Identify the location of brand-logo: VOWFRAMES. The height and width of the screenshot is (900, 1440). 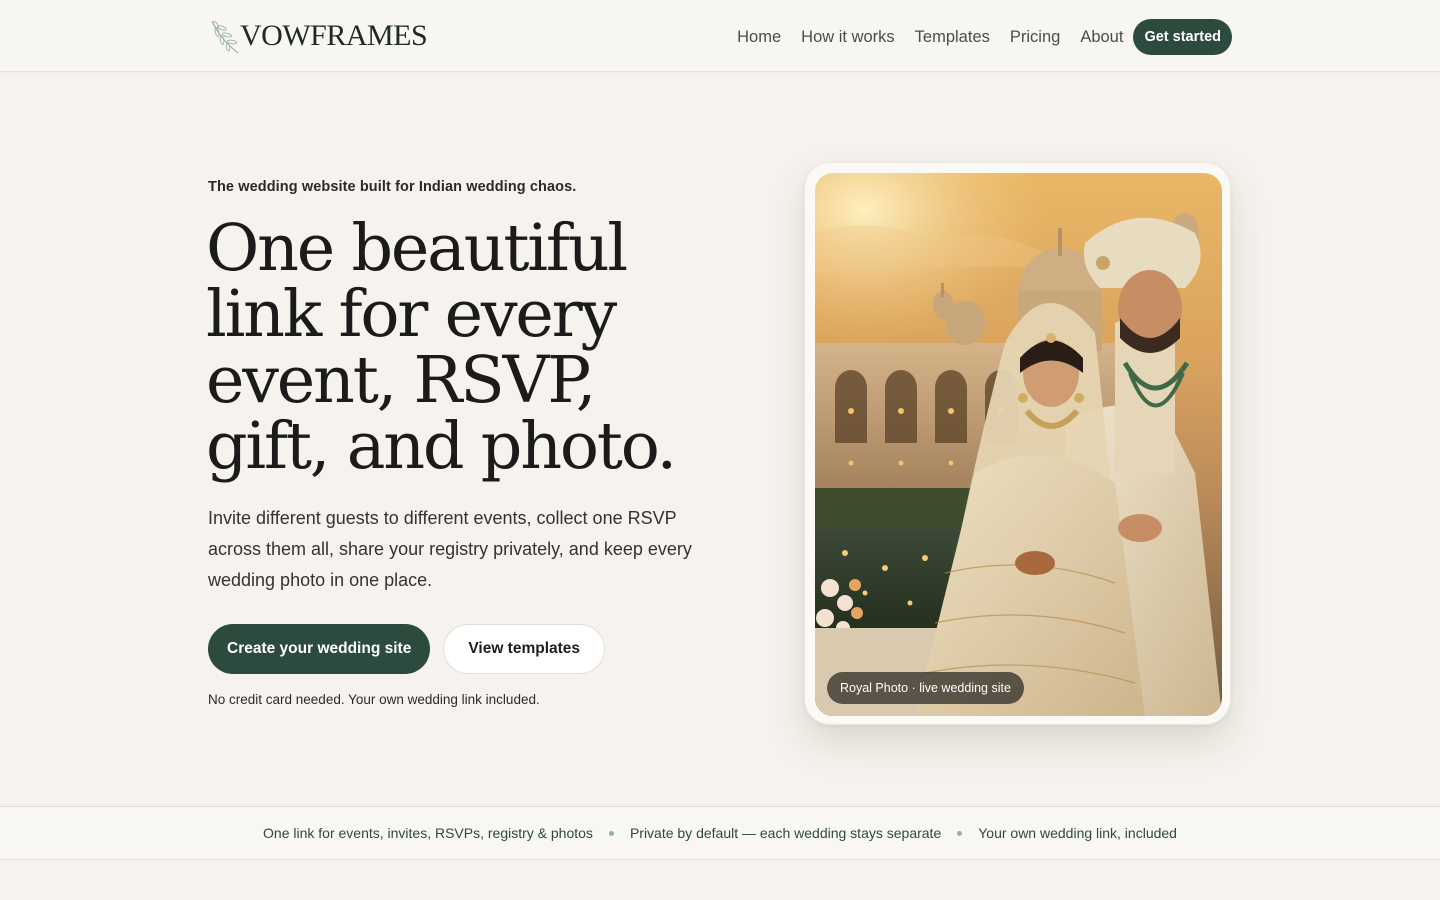
(318, 36).